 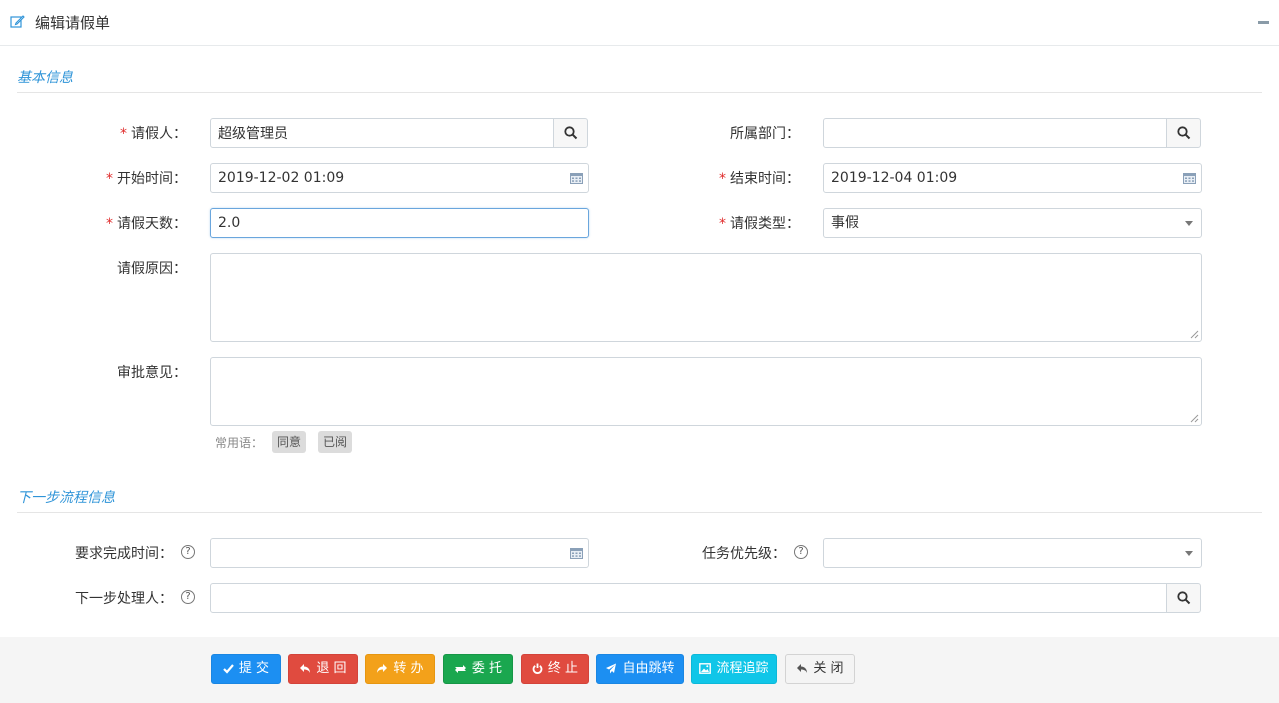 What do you see at coordinates (765, 134) in the screenshot?
I see `department-label: 所属部门：` at bounding box center [765, 134].